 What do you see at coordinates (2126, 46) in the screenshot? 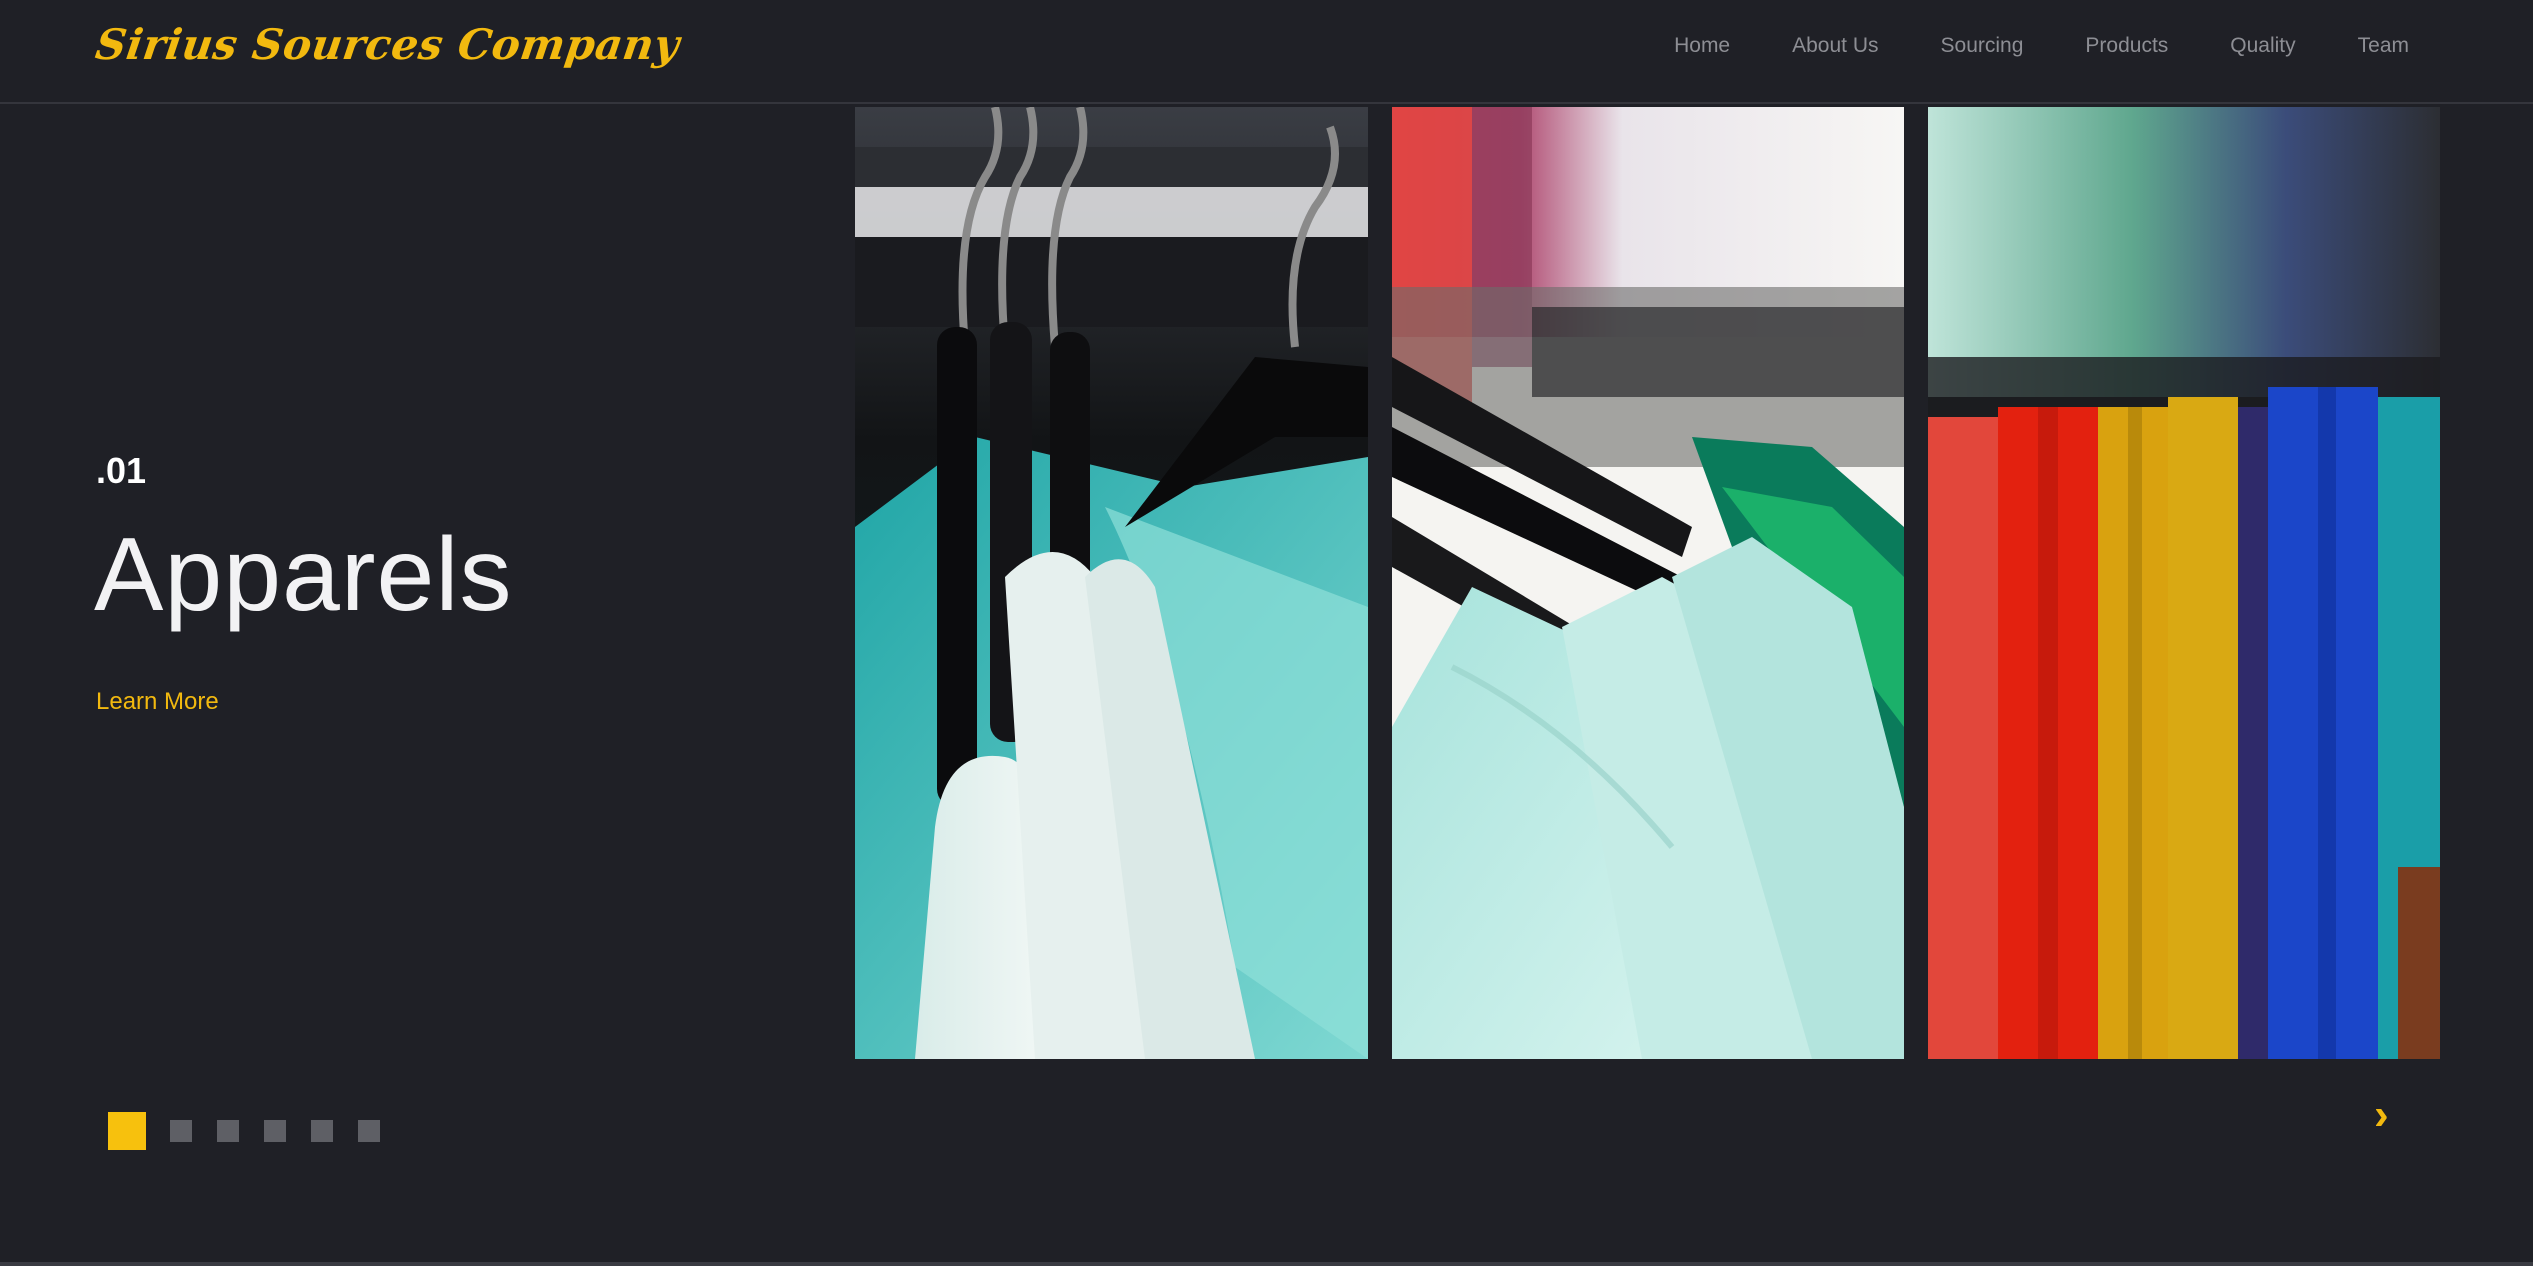
I see `nav-products: Products` at bounding box center [2126, 46].